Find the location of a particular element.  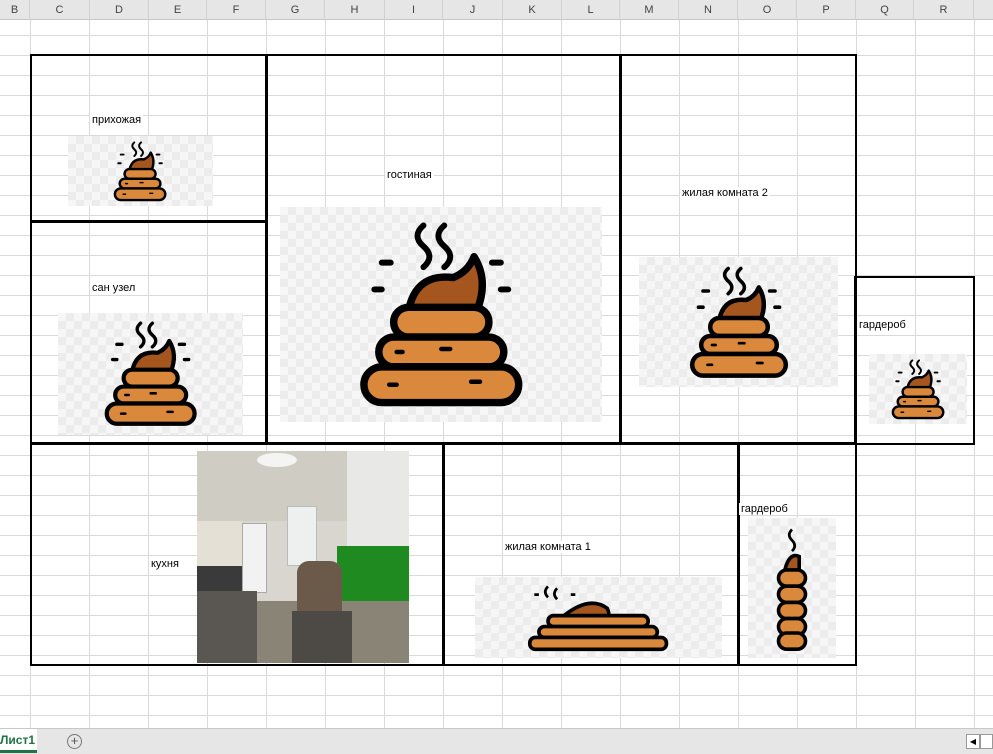

sheet-tab-bar: Лист1 + ◀ is located at coordinates (496, 741).